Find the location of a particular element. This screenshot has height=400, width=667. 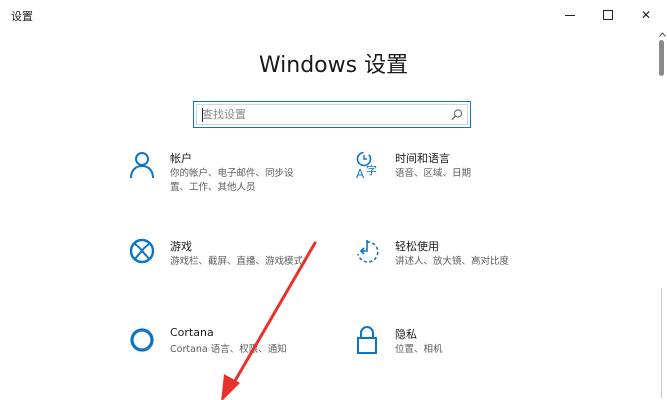

tile-cortana: Cortana Cortana 语言、权限、通知 is located at coordinates (229, 356).